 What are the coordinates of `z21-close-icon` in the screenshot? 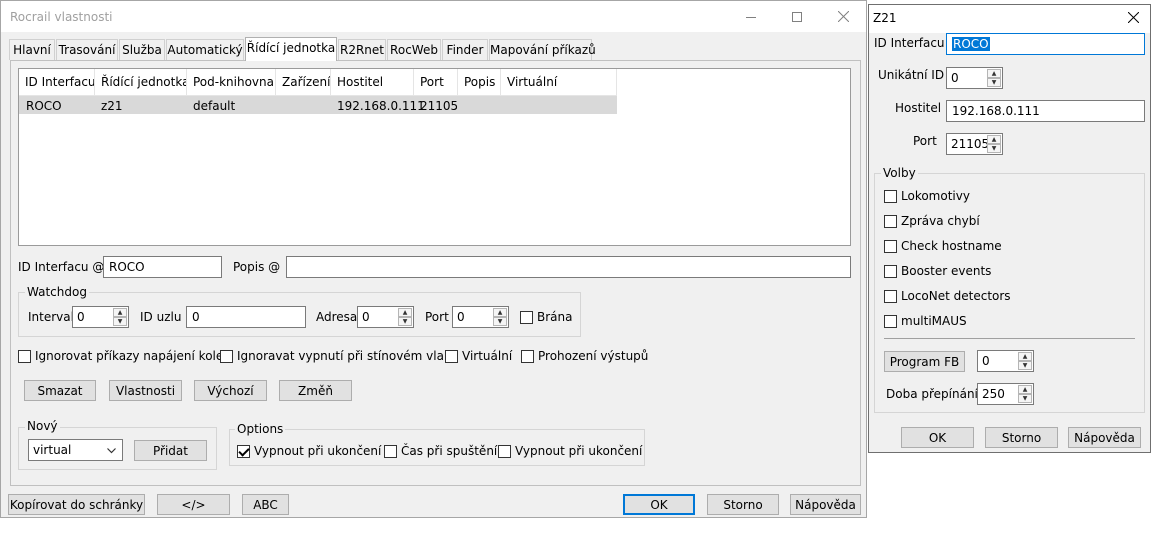 It's located at (1133, 17).